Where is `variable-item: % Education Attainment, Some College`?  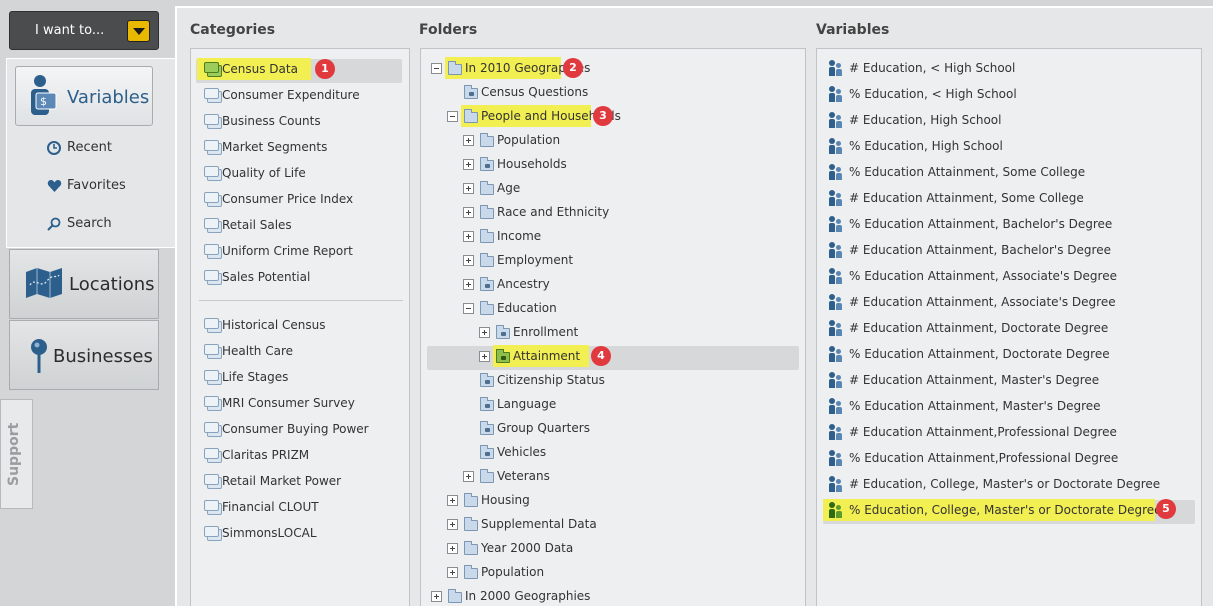 variable-item: % Education Attainment, Some College is located at coordinates (993, 172).